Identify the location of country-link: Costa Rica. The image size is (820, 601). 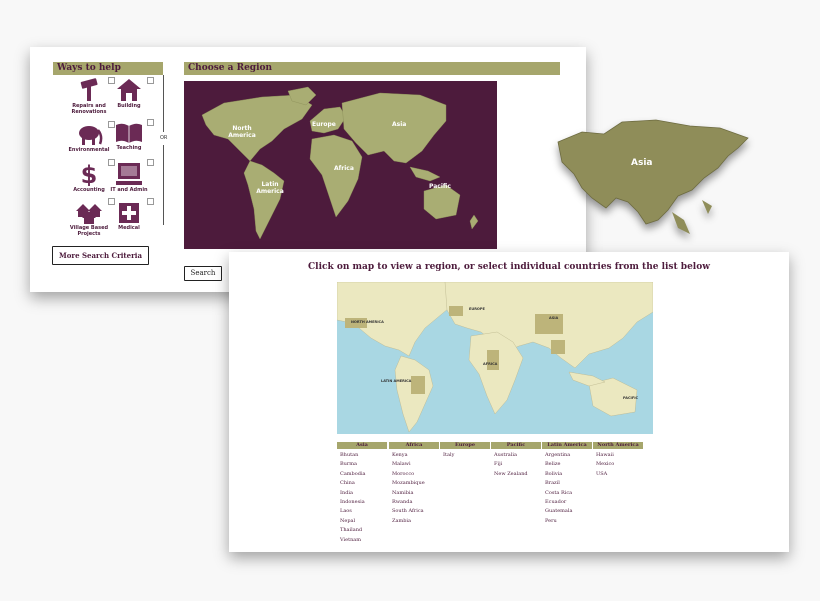
(568, 493).